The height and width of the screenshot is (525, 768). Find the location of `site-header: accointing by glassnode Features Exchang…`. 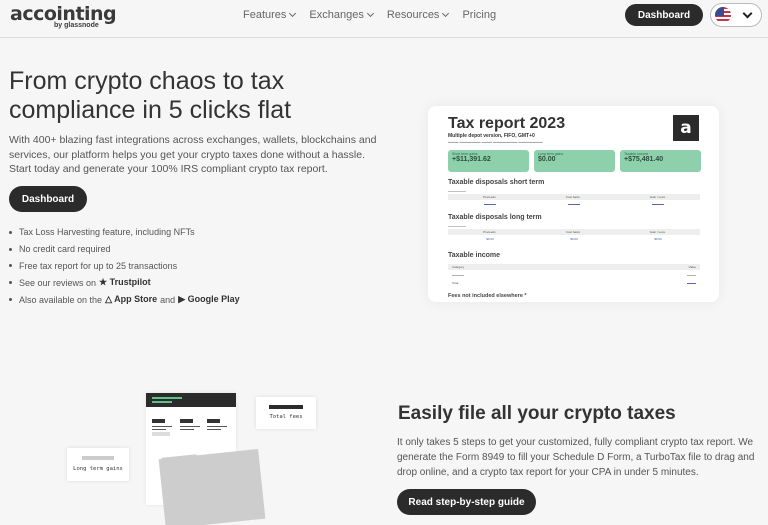

site-header: accointing by glassnode Features Exchang… is located at coordinates (384, 19).